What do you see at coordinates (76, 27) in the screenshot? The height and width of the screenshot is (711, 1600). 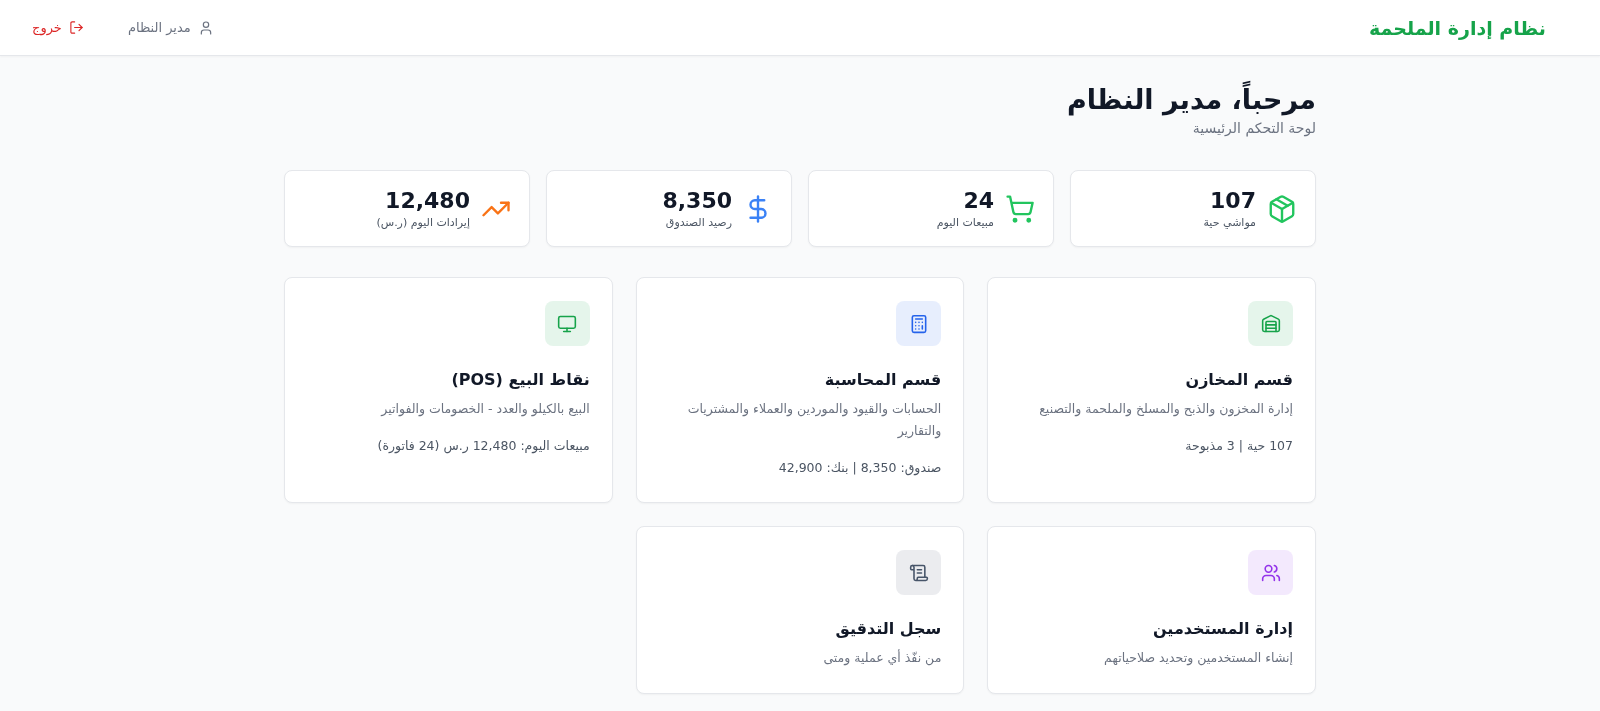 I see `logout-icon` at bounding box center [76, 27].